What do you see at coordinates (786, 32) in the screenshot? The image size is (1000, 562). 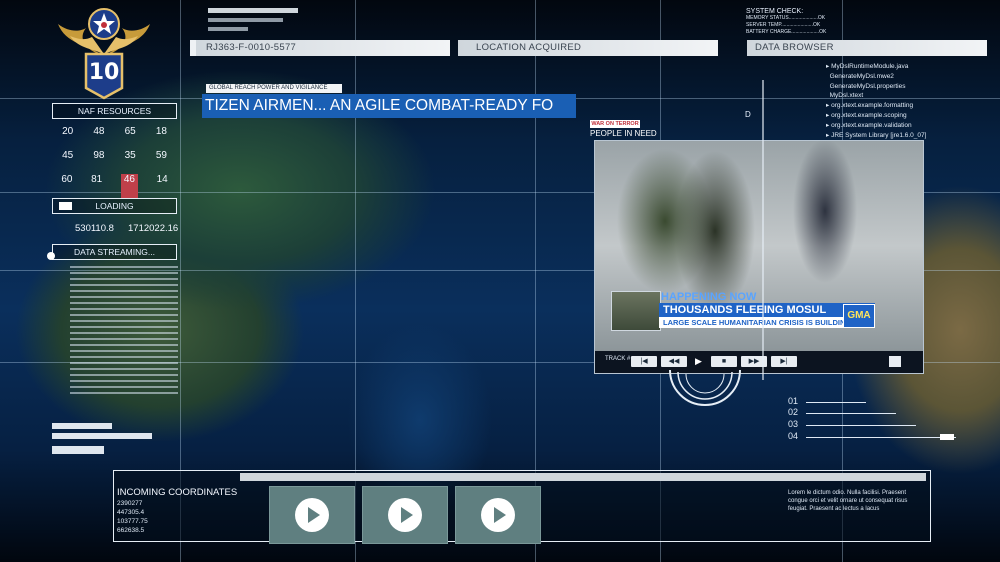 I see `system-check-line: BATTERY CHARGE....................OK` at bounding box center [786, 32].